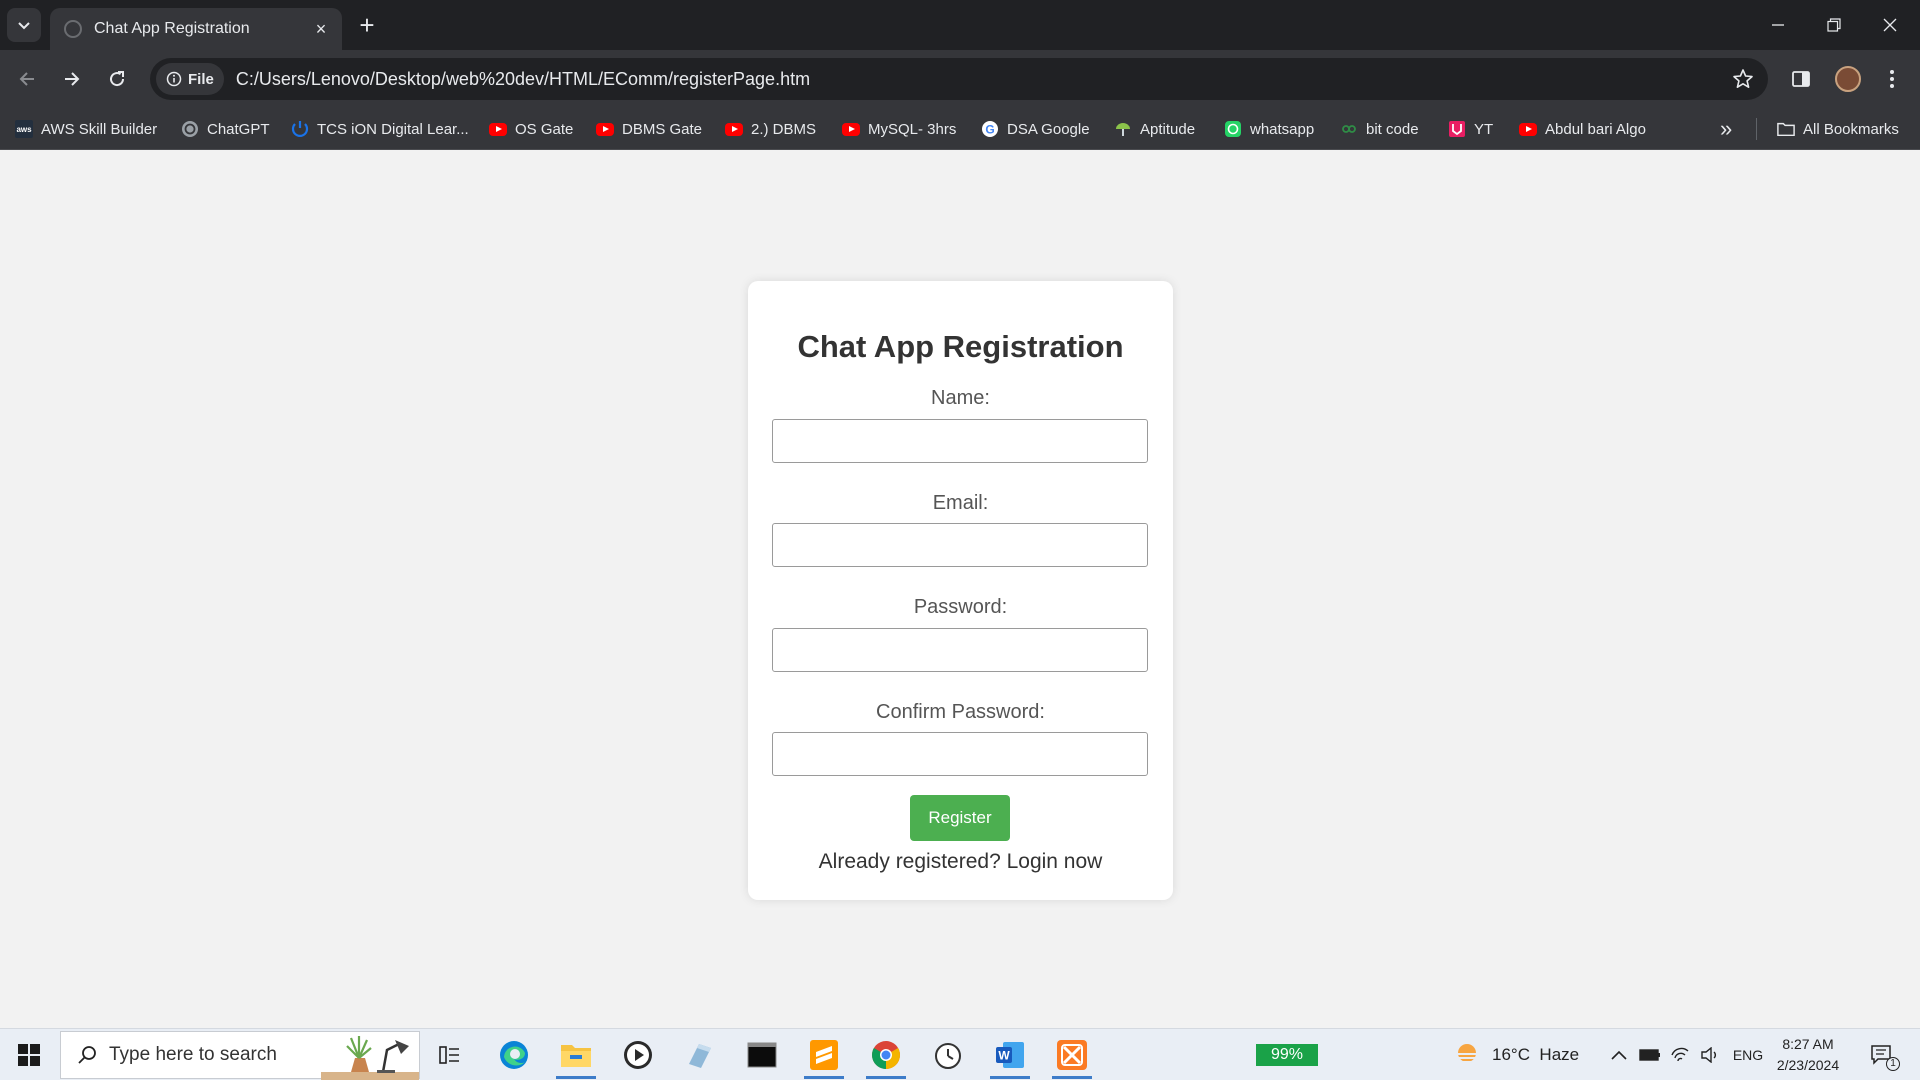  What do you see at coordinates (1282, 129) in the screenshot?
I see `bookmark-label: whatsapp` at bounding box center [1282, 129].